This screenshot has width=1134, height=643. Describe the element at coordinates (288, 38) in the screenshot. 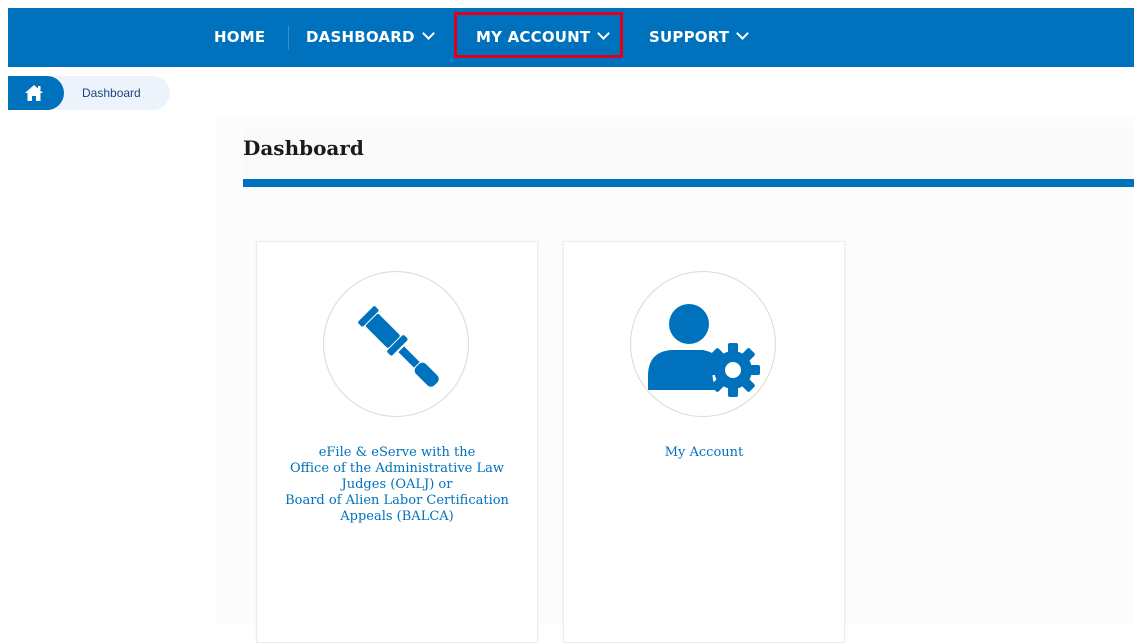

I see `nav-divider` at that location.